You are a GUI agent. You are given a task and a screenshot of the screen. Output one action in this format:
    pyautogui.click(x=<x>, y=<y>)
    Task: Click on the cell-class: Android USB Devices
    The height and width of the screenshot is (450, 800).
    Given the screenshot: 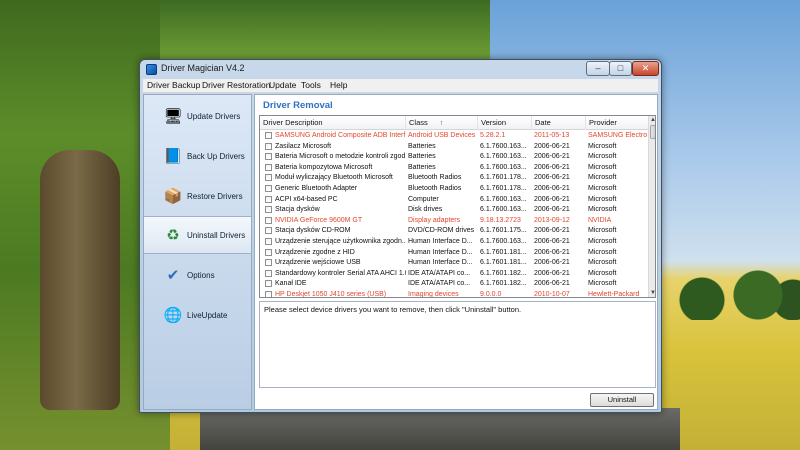 What is the action you would take?
    pyautogui.click(x=442, y=135)
    